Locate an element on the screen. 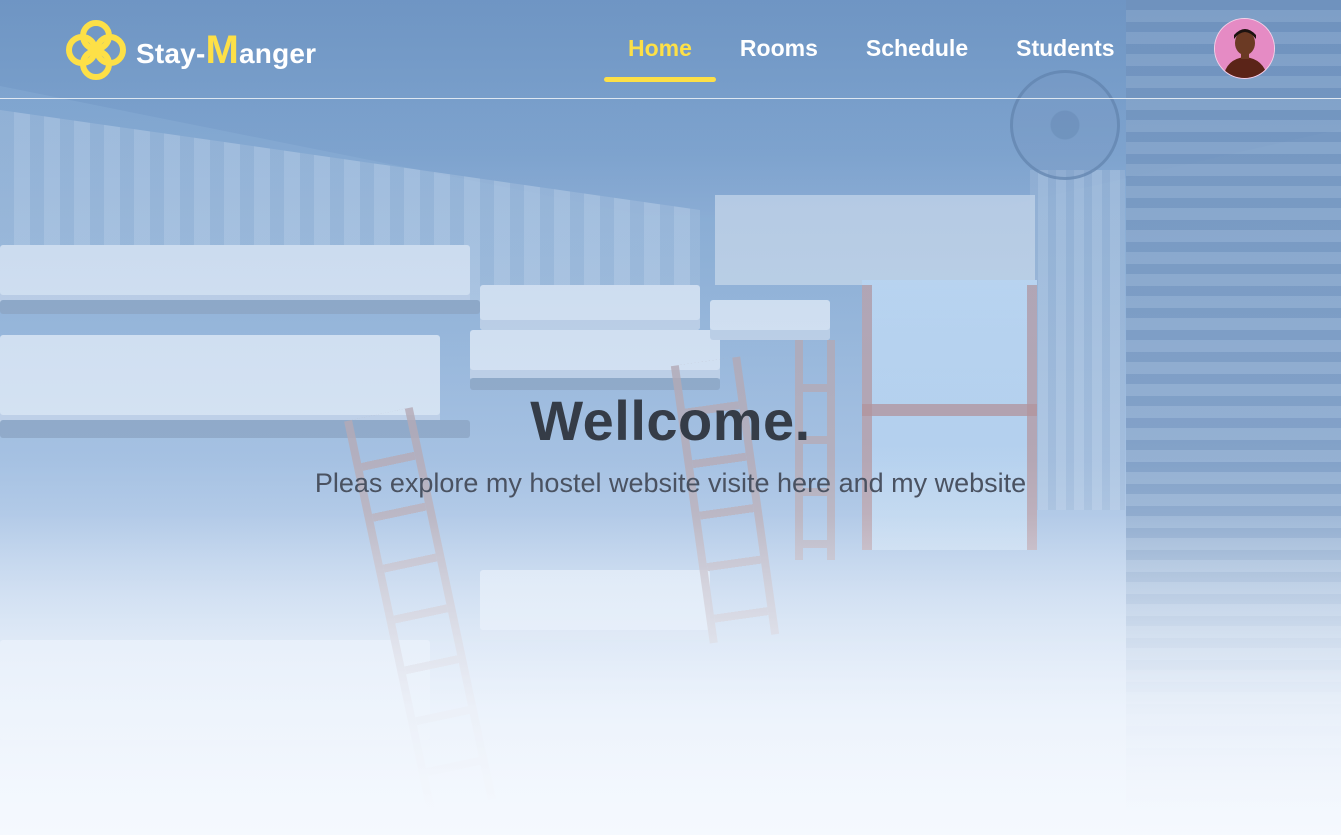 This screenshot has width=1341, height=835. navbar: Stay-Manger Home Rooms Schedule Students is located at coordinates (670, 49).